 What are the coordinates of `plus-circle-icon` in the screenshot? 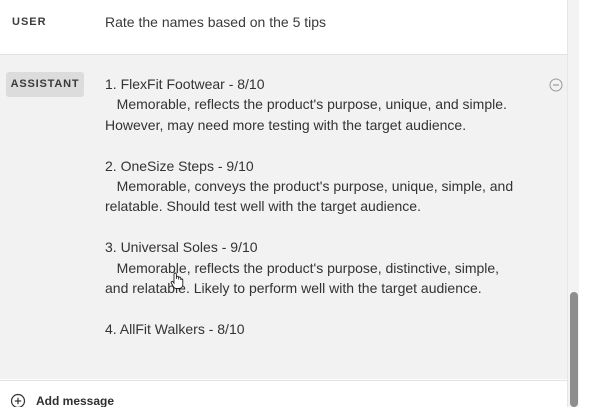 It's located at (18, 400).